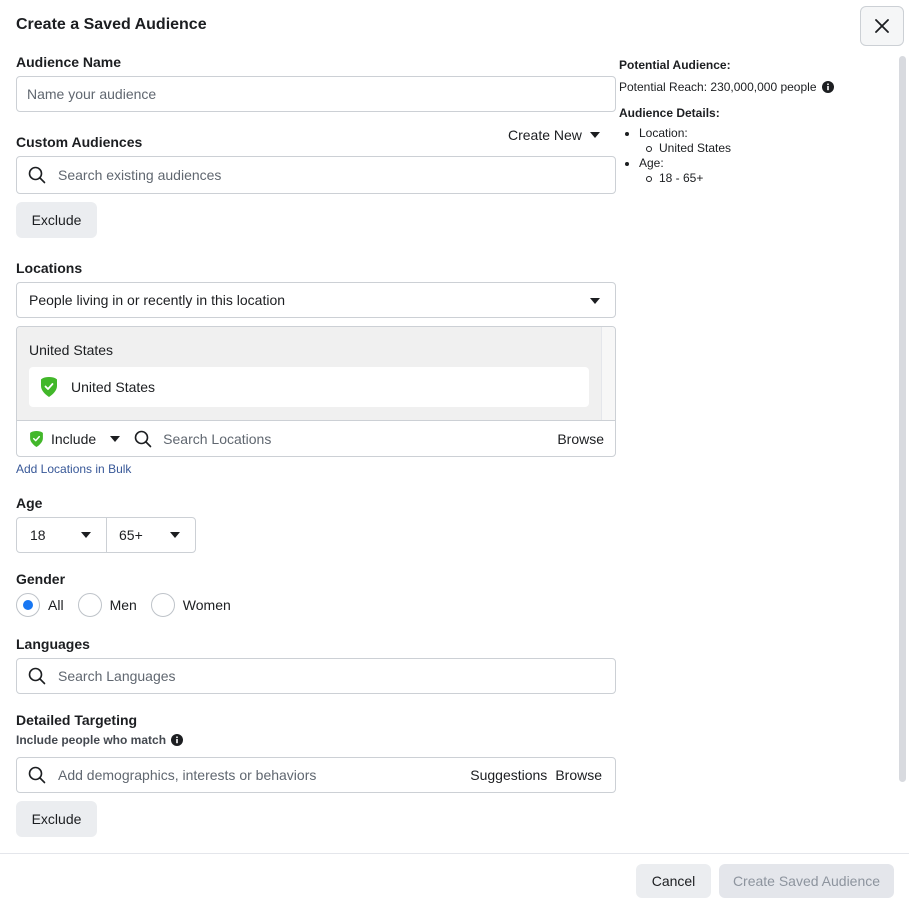 The height and width of the screenshot is (906, 909). Describe the element at coordinates (669, 113) in the screenshot. I see `audience-details-title: Audience Details:` at that location.